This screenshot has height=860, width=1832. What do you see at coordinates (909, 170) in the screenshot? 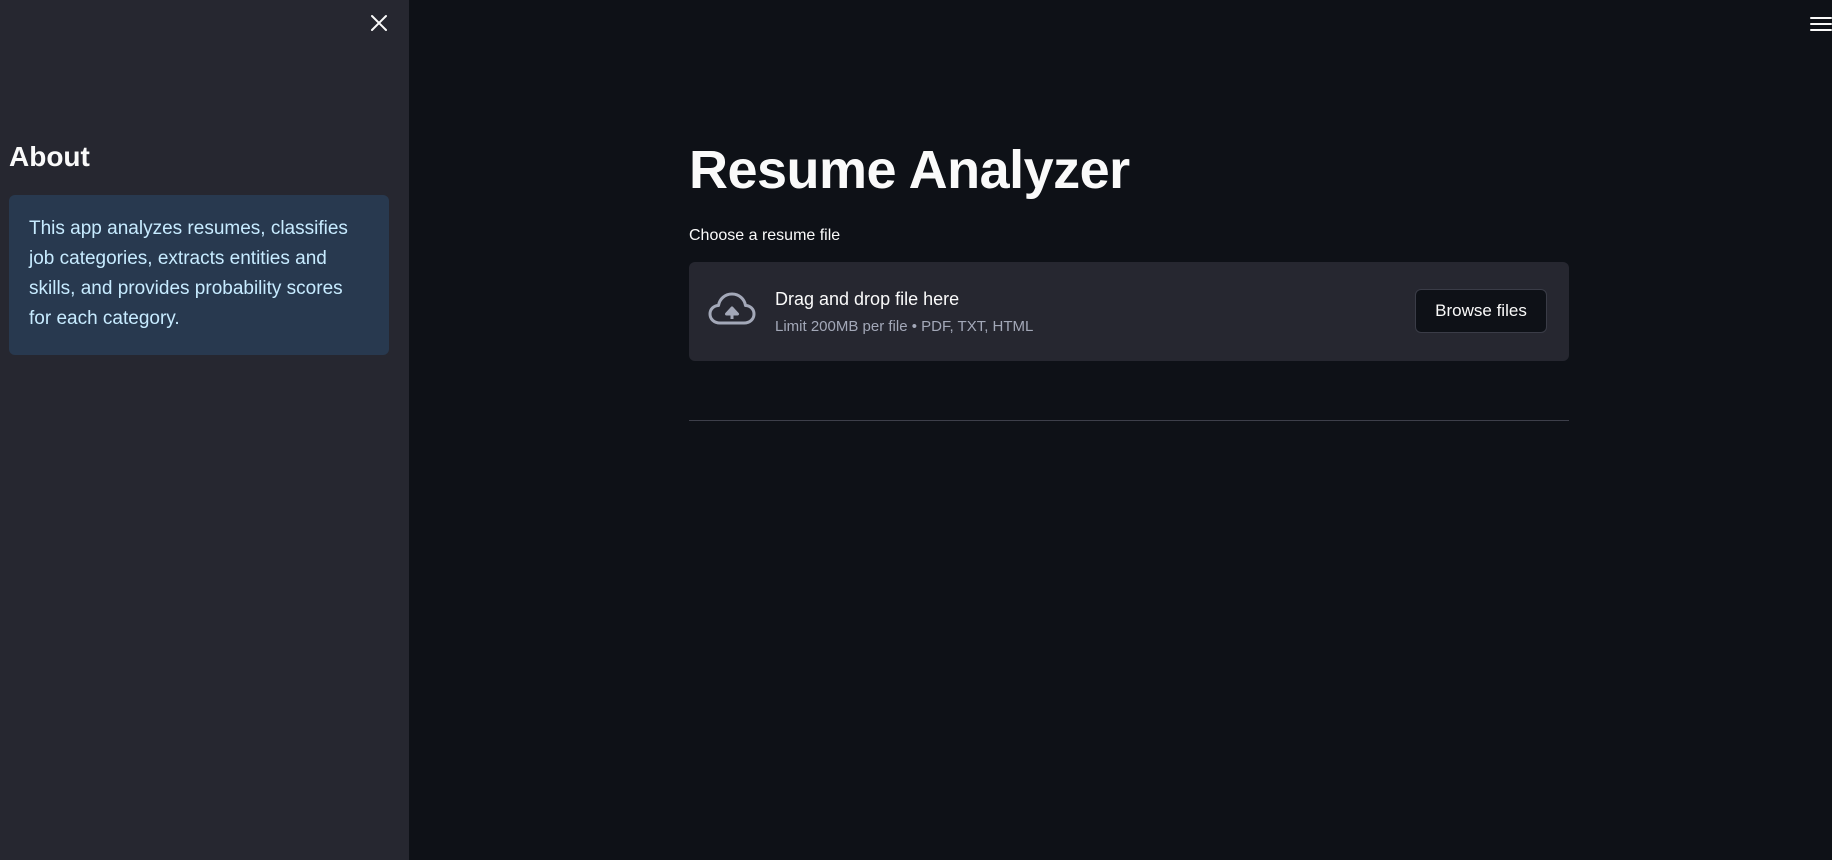
I see `page-title: Resume Analyzer` at bounding box center [909, 170].